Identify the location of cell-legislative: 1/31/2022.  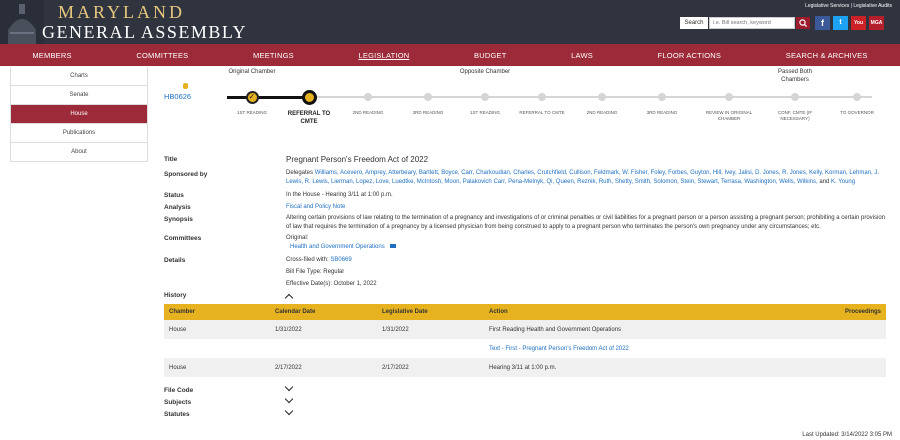
(395, 329).